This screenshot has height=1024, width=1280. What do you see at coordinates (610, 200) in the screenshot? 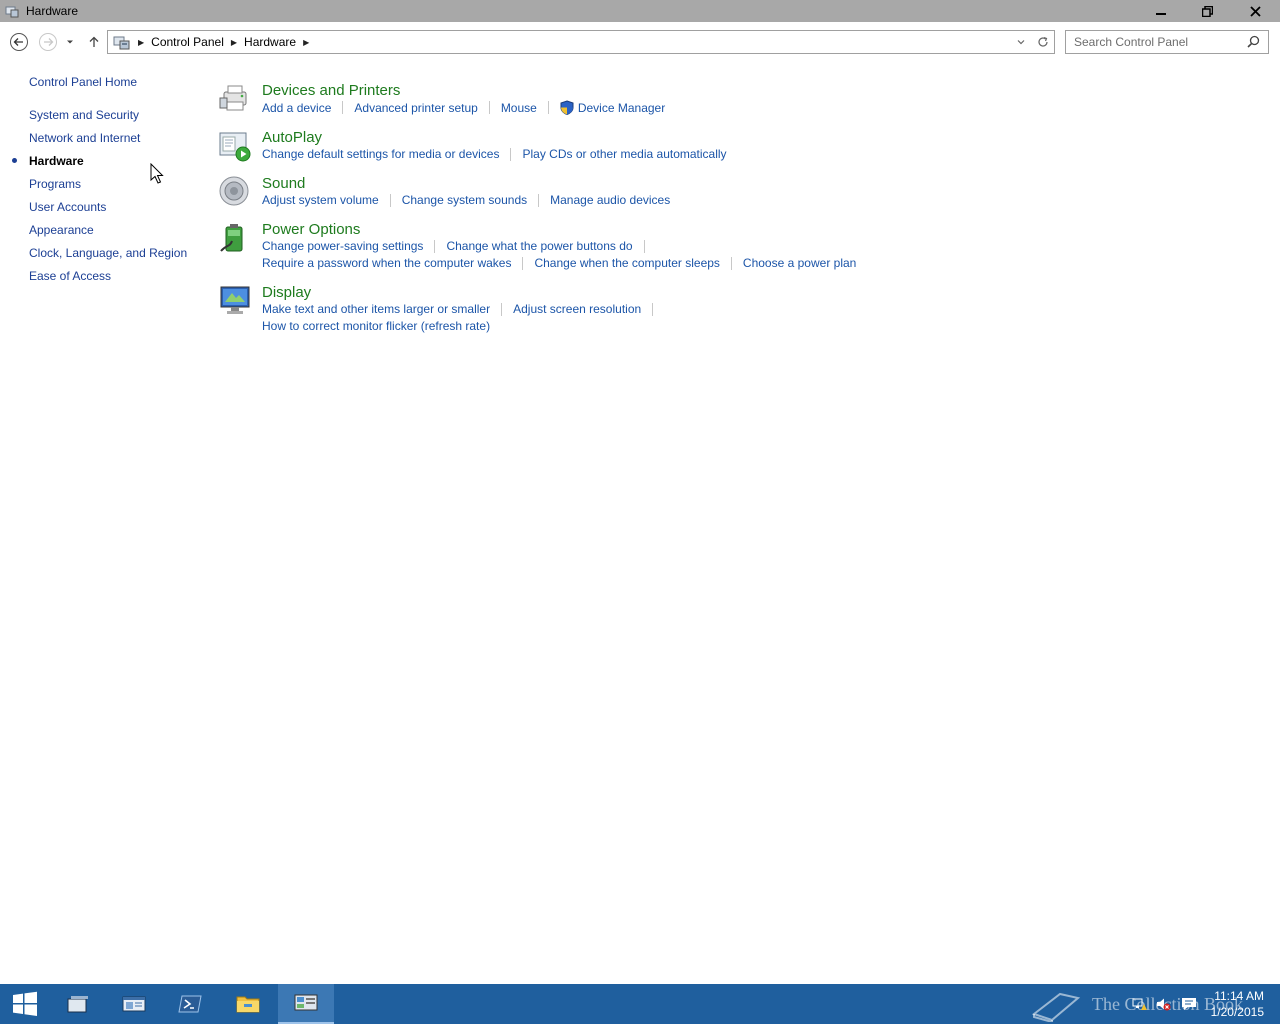
I see `manage-audio-devices-link: Manage audio devices` at bounding box center [610, 200].